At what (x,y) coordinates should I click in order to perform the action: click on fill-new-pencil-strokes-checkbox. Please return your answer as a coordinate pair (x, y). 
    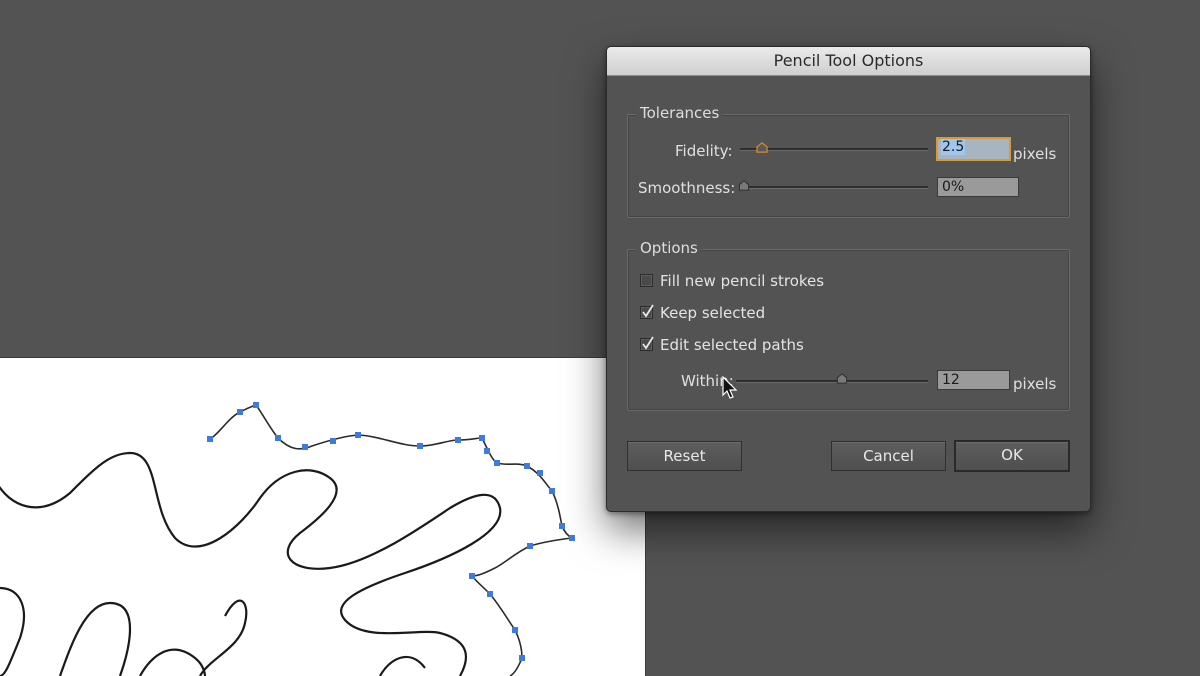
    Looking at the image, I should click on (646, 280).